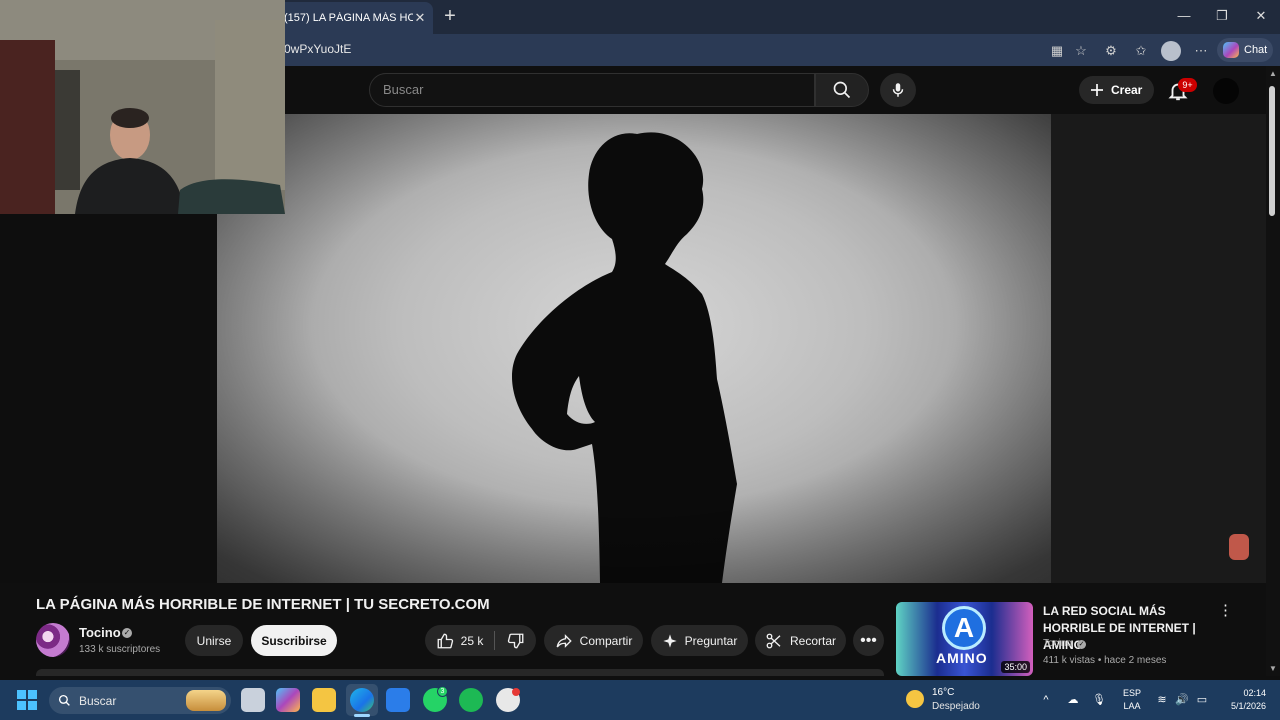 The image size is (1280, 720). What do you see at coordinates (1226, 91) in the screenshot?
I see `account-avatar` at bounding box center [1226, 91].